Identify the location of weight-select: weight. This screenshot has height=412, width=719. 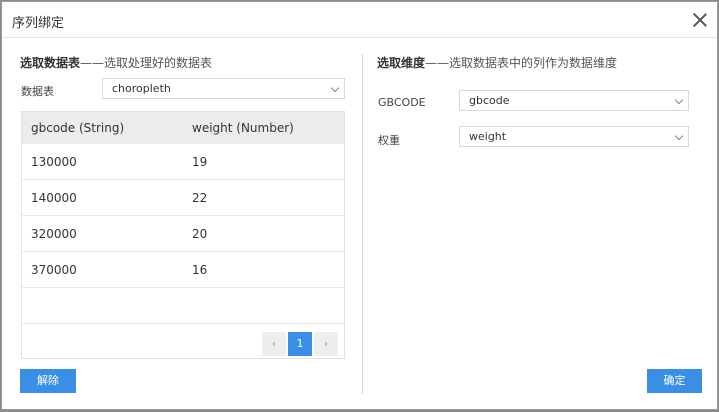
(574, 136).